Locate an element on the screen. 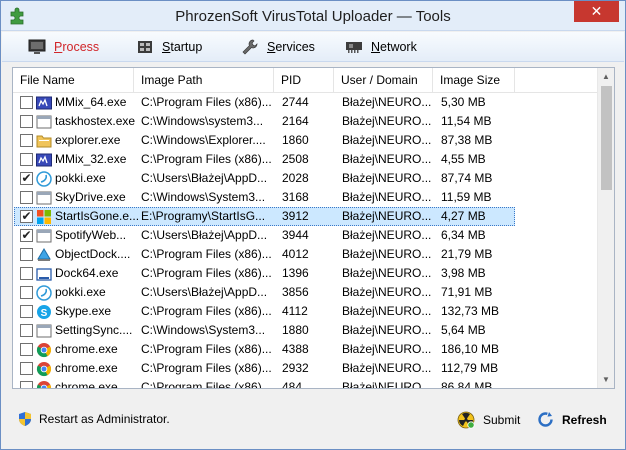 This screenshot has height=450, width=626. image-size-cell: 112,79 MB is located at coordinates (470, 368).